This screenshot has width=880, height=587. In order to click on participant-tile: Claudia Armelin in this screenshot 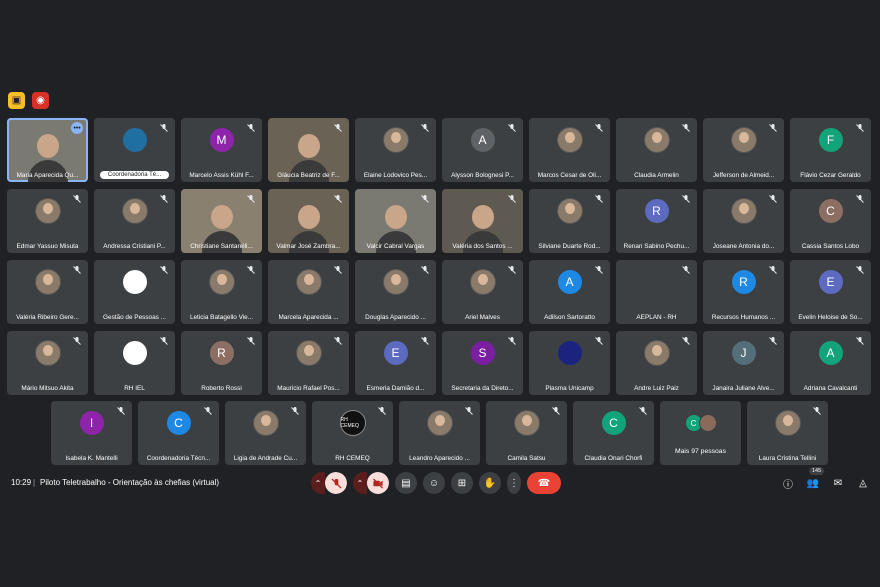, I will do `click(656, 150)`.